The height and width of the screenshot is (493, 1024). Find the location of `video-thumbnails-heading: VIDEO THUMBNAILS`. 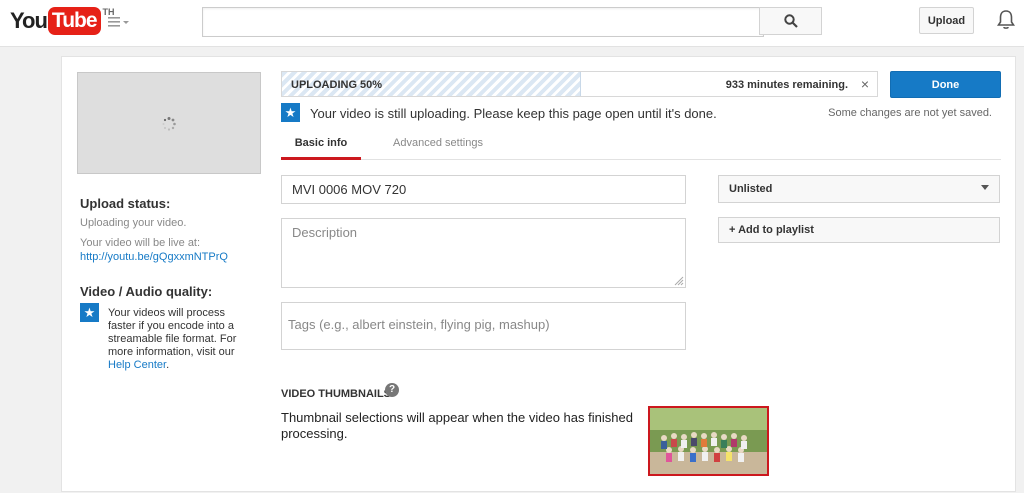

video-thumbnails-heading: VIDEO THUMBNAILS is located at coordinates (336, 394).